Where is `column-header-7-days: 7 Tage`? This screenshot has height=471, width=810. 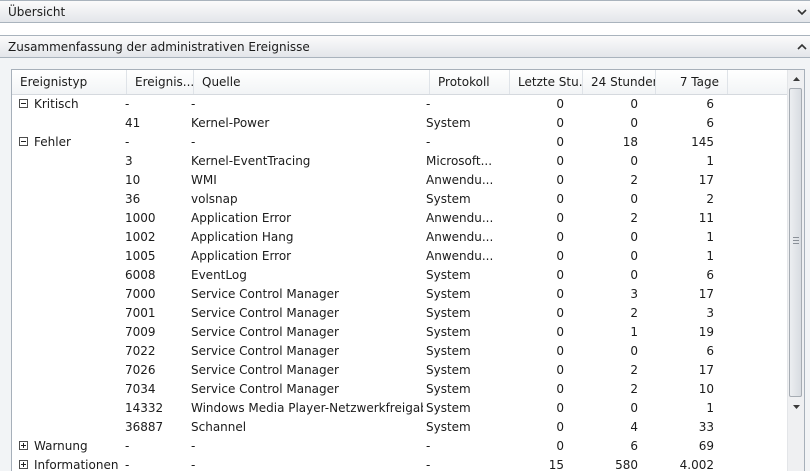
column-header-7-days: 7 Tage is located at coordinates (692, 82).